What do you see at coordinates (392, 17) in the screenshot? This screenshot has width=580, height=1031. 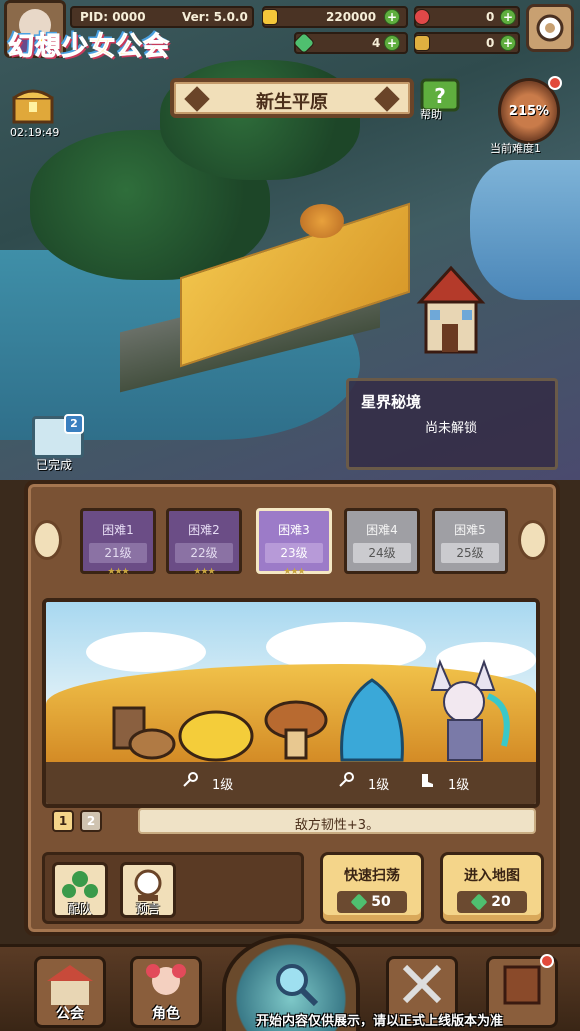 I see `add-gold-button: +` at bounding box center [392, 17].